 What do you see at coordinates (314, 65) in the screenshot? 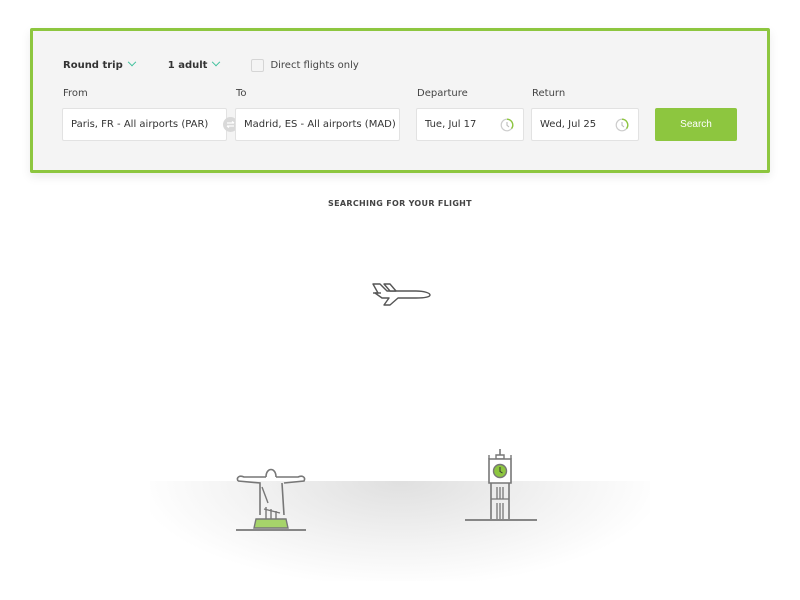
I see `direct-flights-label: Direct flights only` at bounding box center [314, 65].